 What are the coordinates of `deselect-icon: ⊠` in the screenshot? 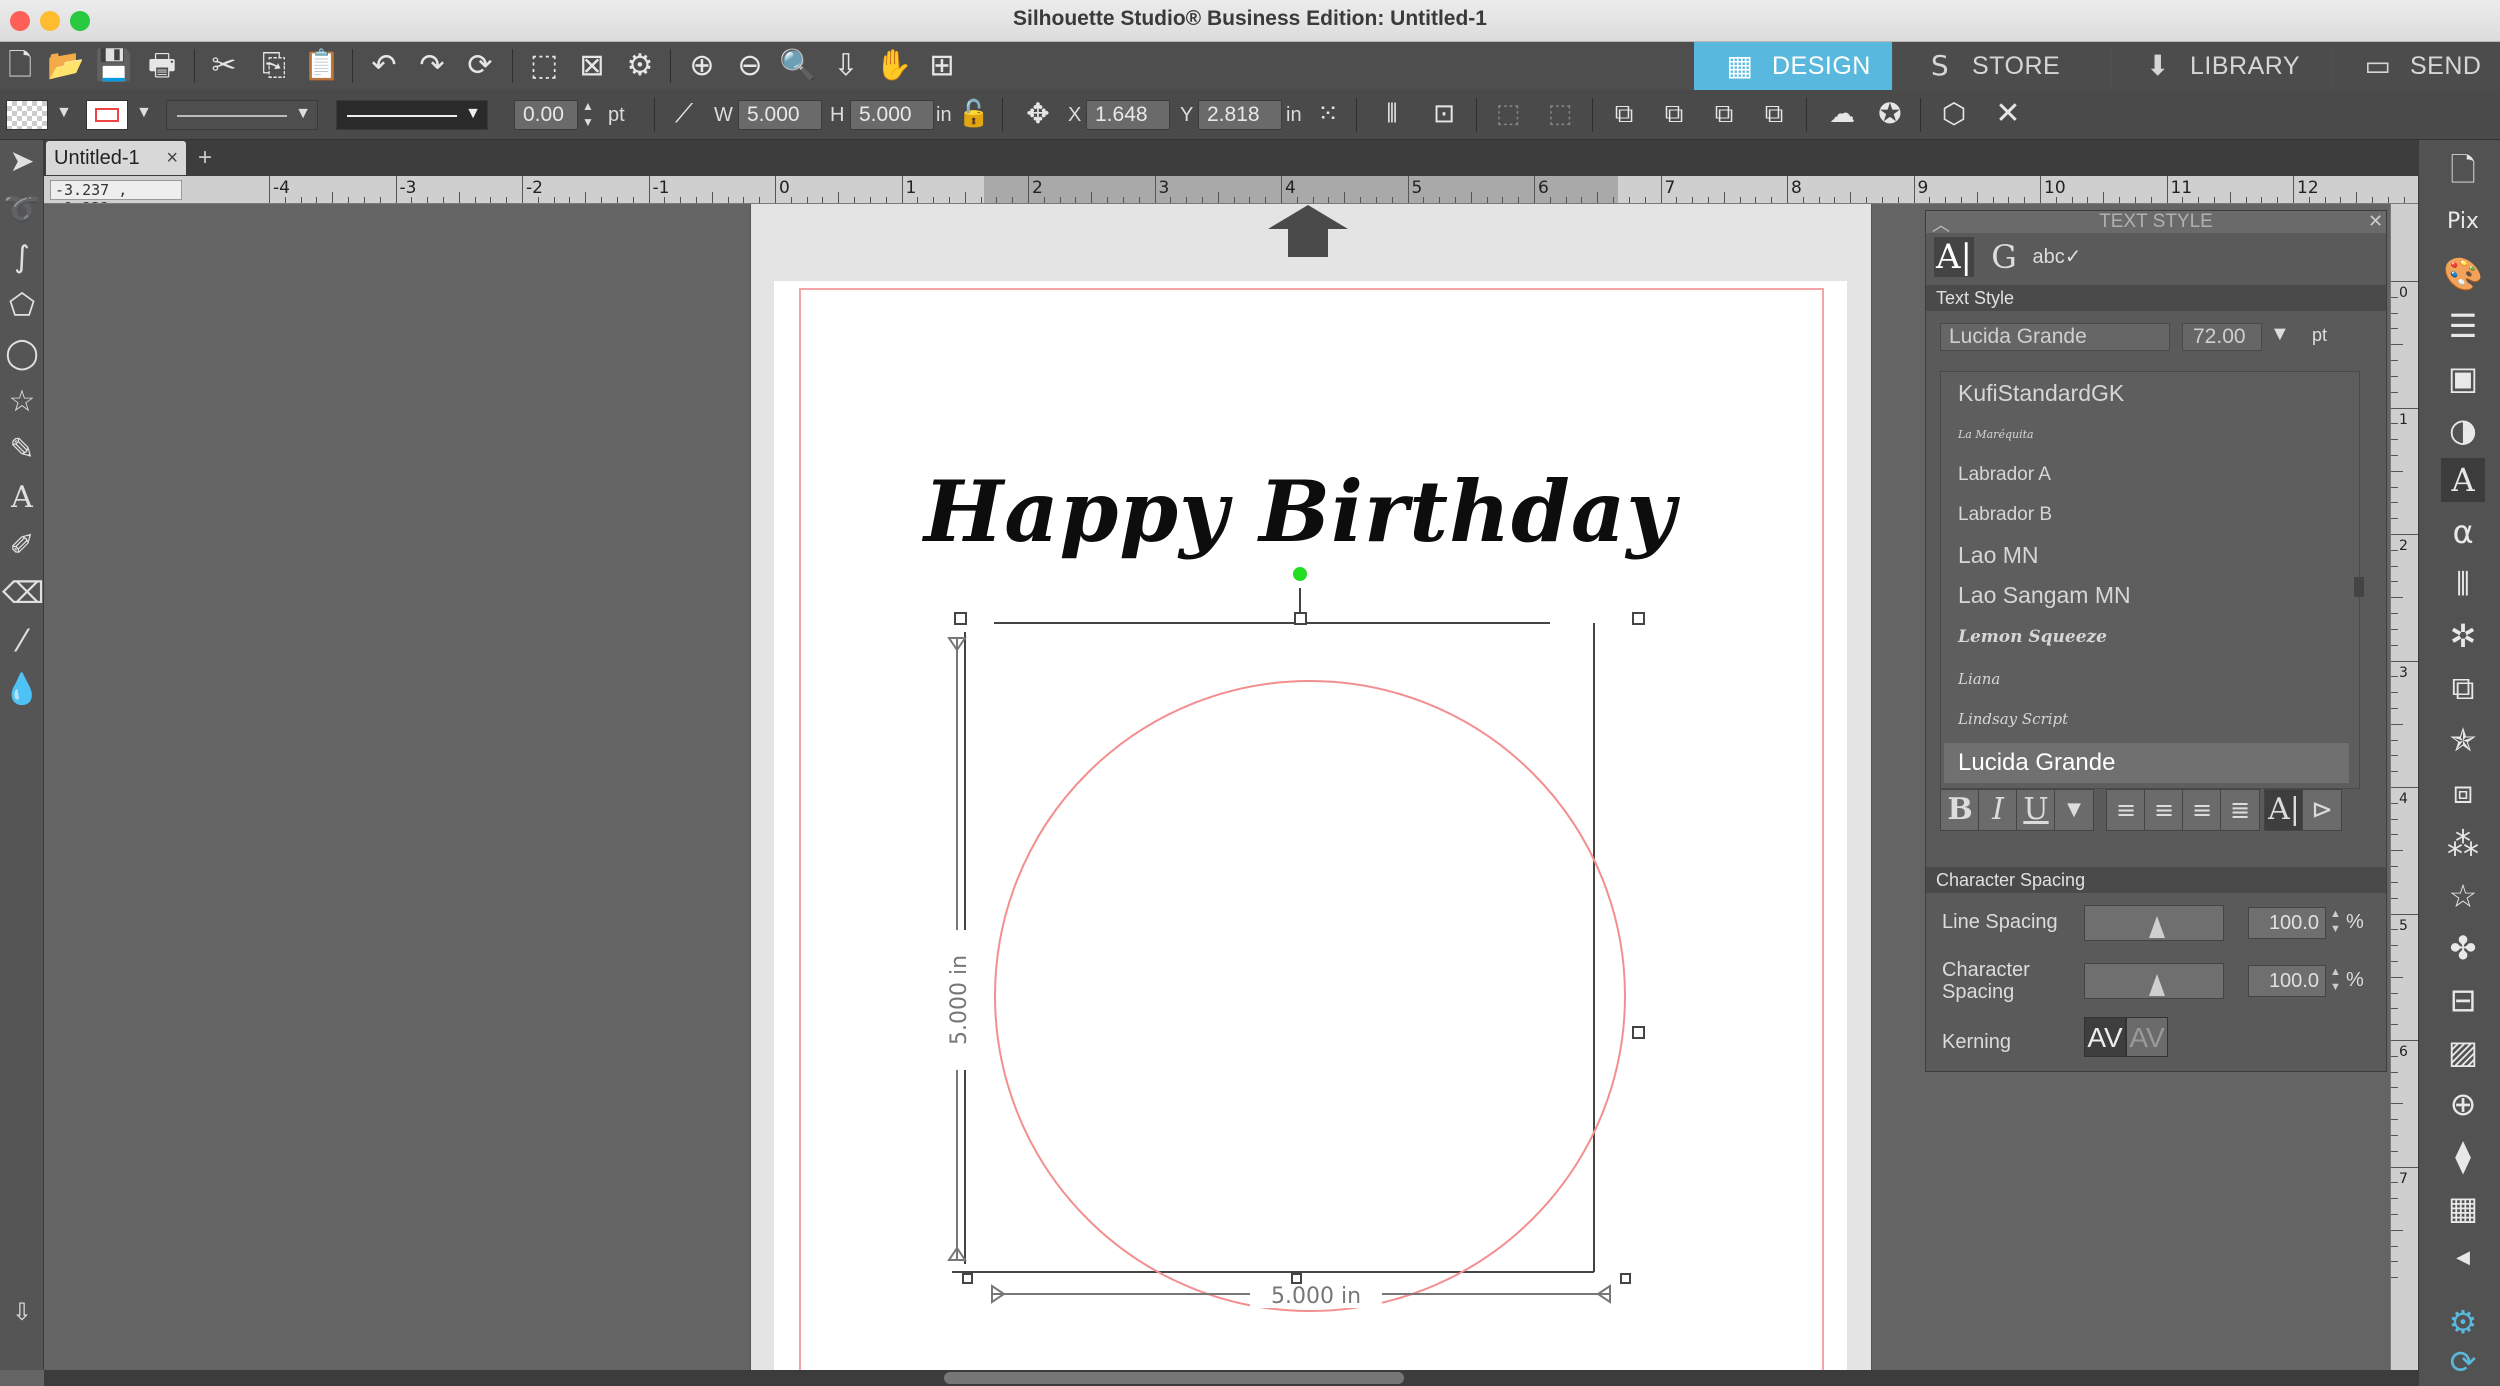 It's located at (592, 66).